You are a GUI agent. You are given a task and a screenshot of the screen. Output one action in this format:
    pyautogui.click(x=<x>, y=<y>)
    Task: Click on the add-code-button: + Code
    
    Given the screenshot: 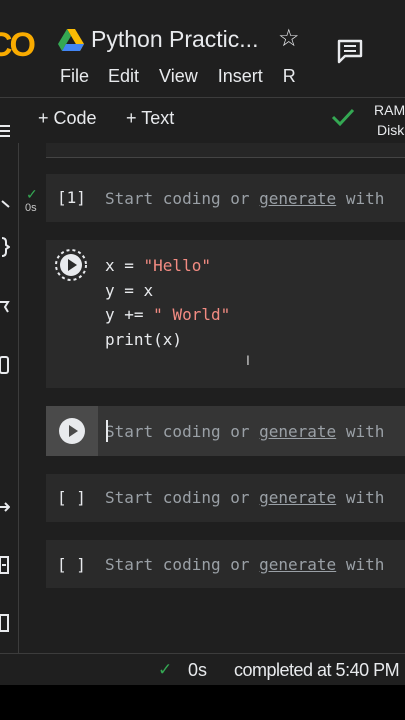 What is the action you would take?
    pyautogui.click(x=67, y=118)
    